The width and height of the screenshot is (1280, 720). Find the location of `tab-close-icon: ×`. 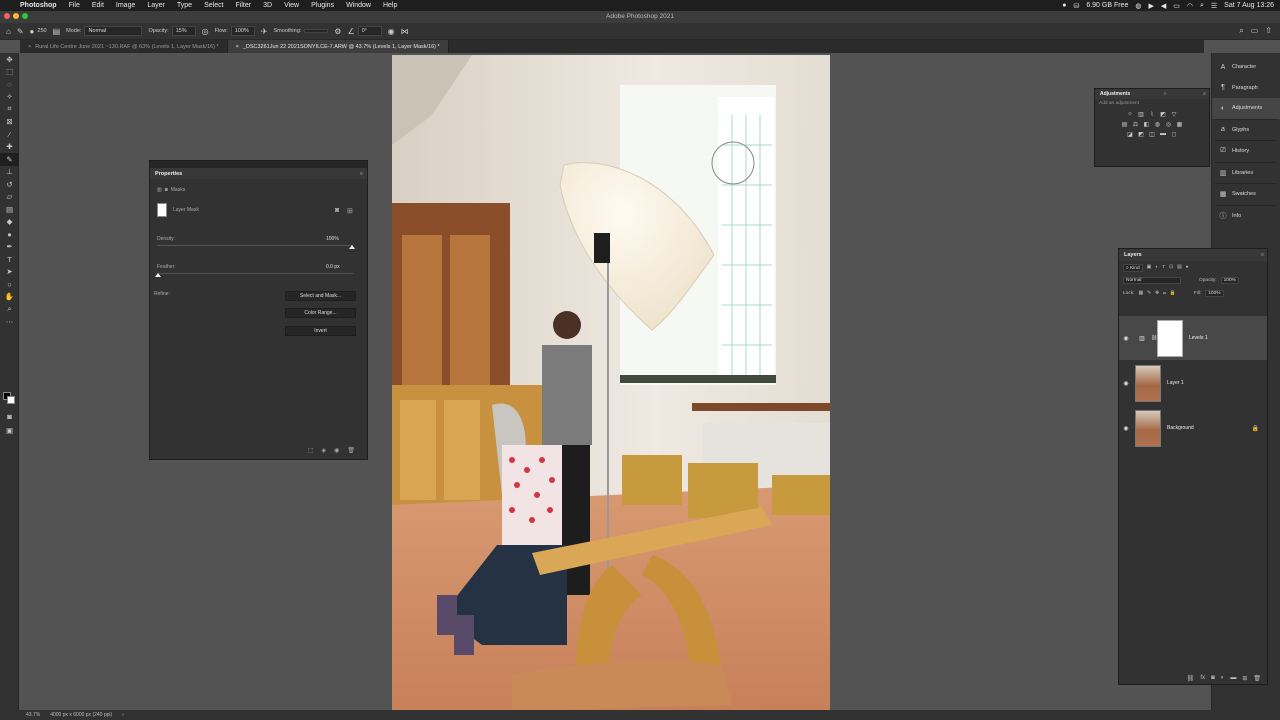

tab-close-icon: × is located at coordinates (237, 47).